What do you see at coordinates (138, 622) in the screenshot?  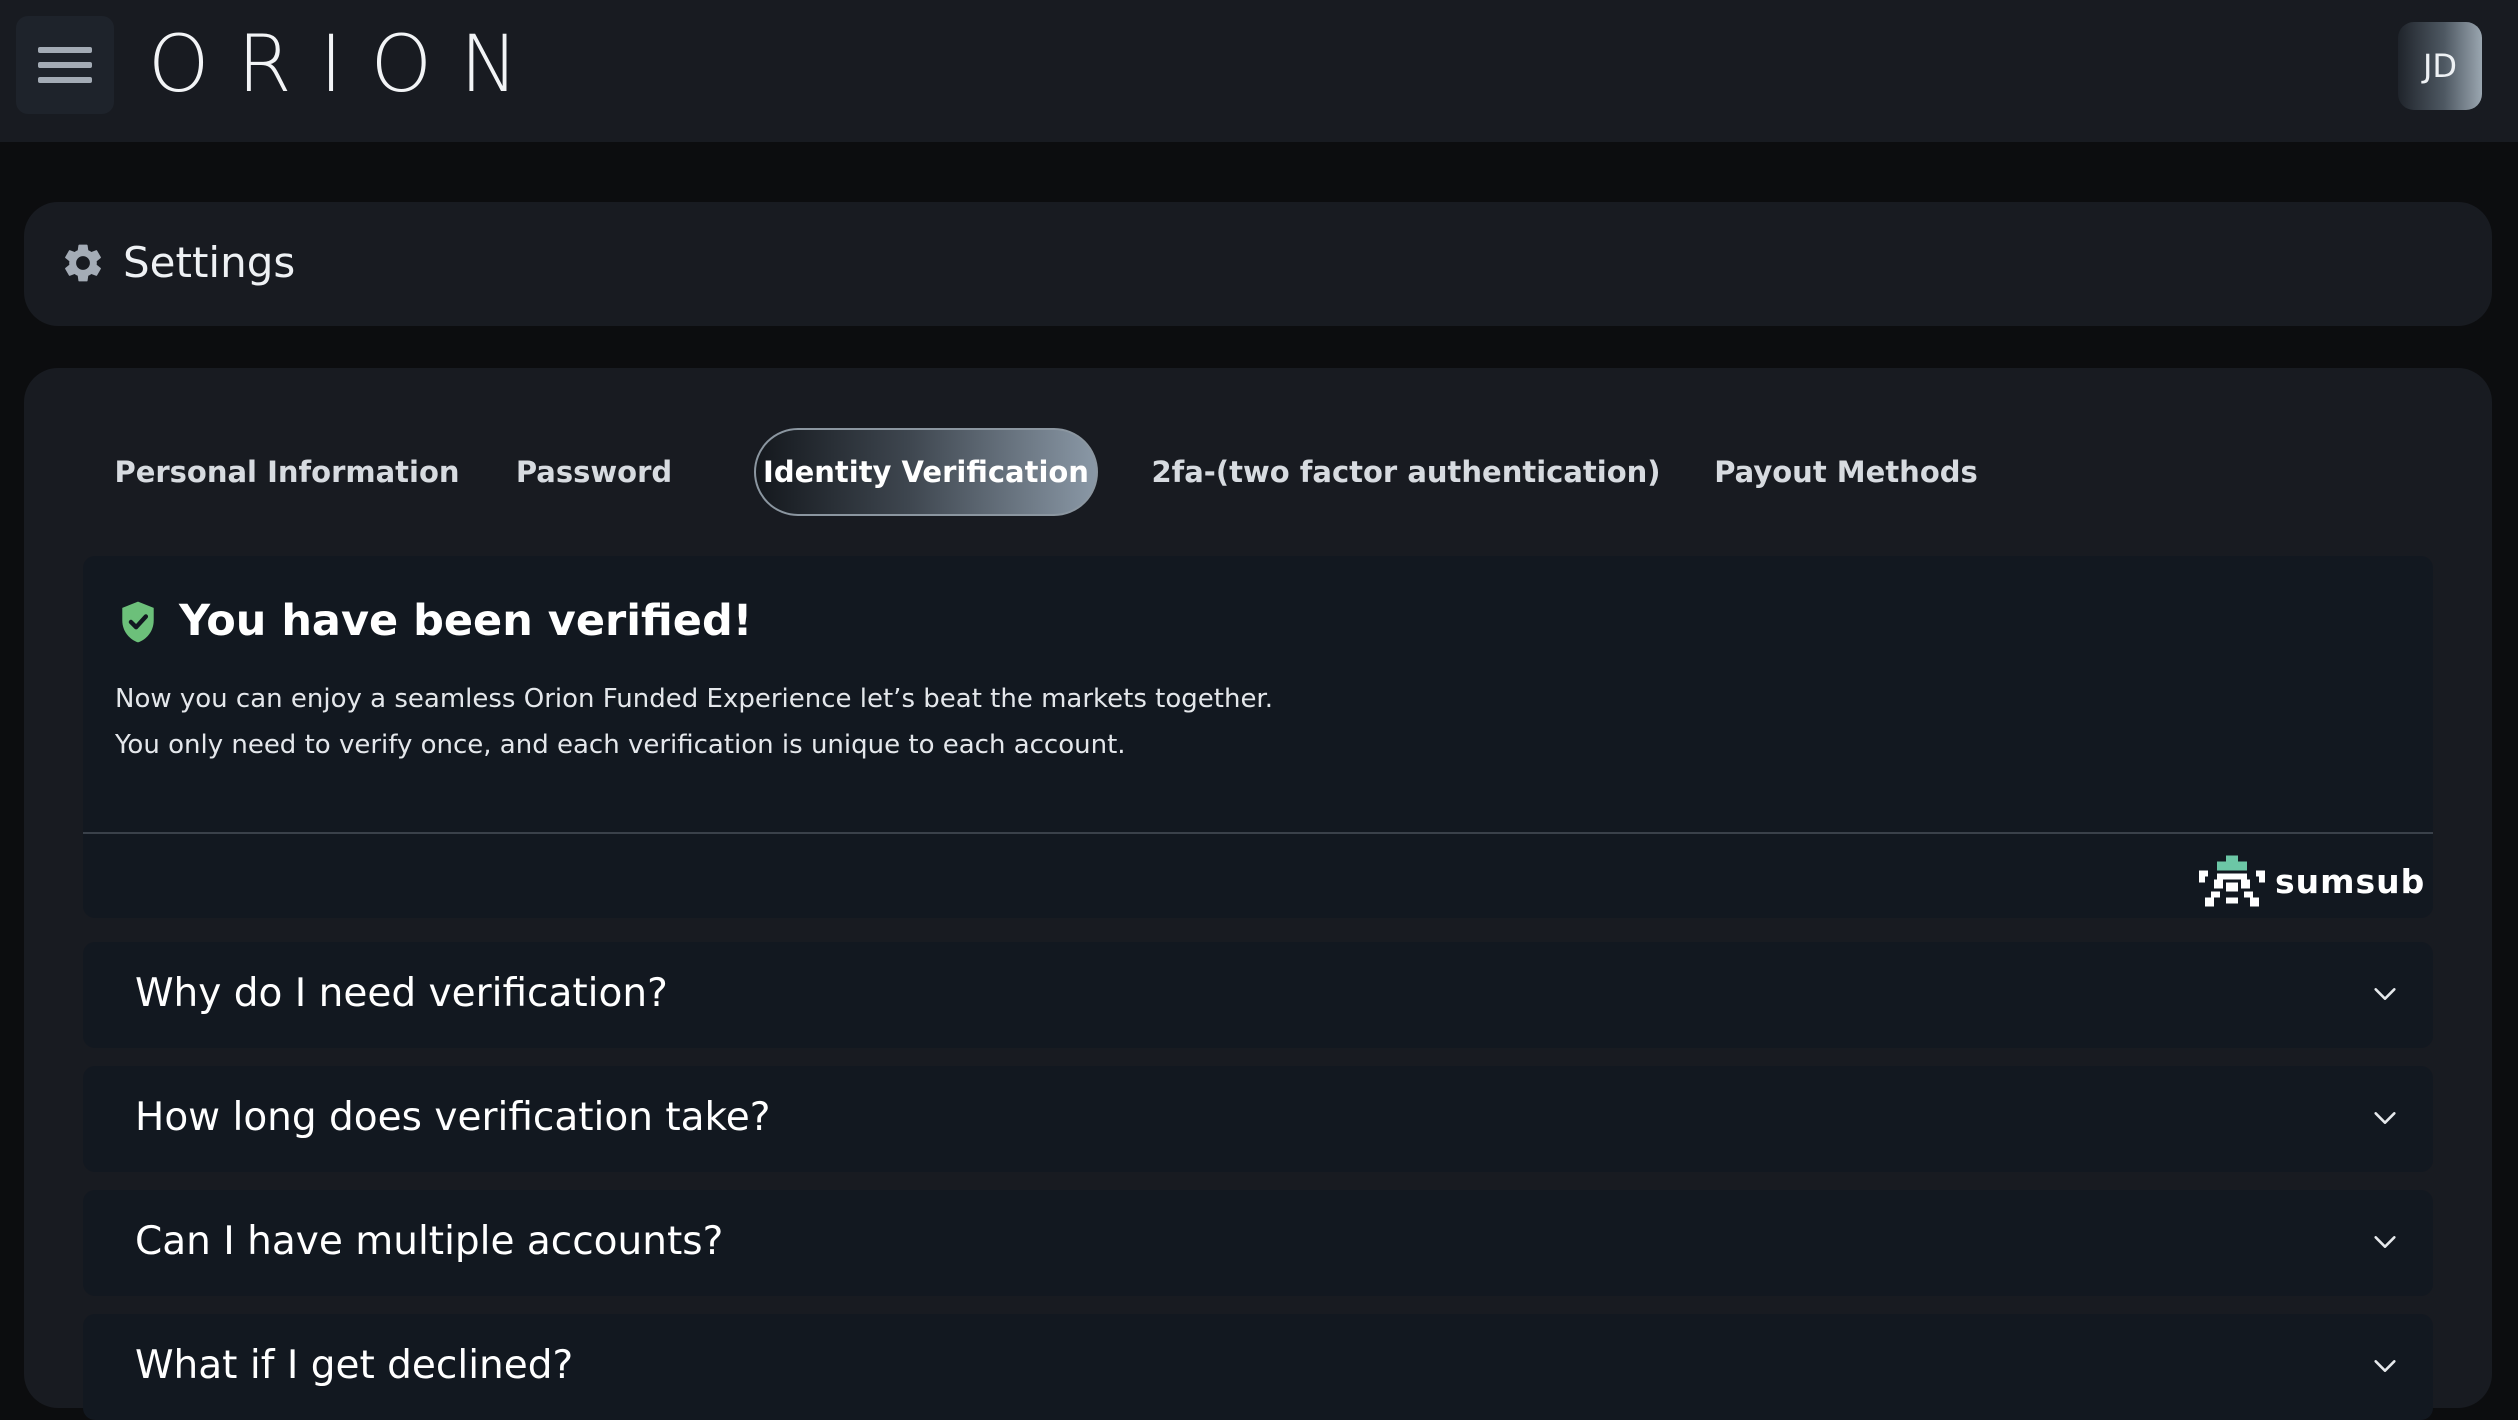 I see `verified-shield-icon` at bounding box center [138, 622].